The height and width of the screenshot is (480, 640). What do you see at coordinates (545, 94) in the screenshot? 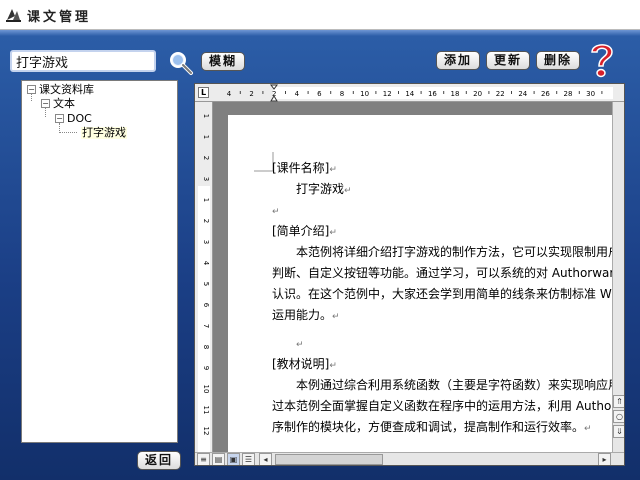
I see `ruler-tick-label: 26` at bounding box center [545, 94].